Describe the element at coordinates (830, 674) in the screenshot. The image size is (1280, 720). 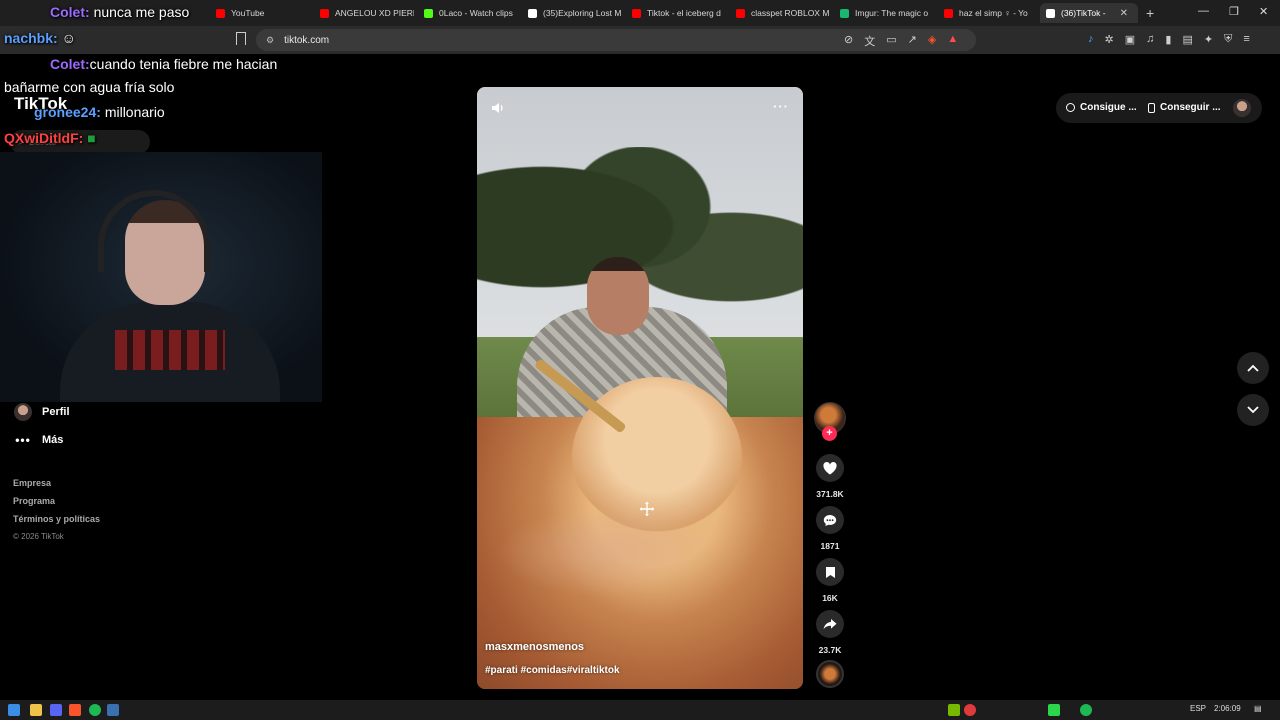
I see `music-disc-icon` at that location.